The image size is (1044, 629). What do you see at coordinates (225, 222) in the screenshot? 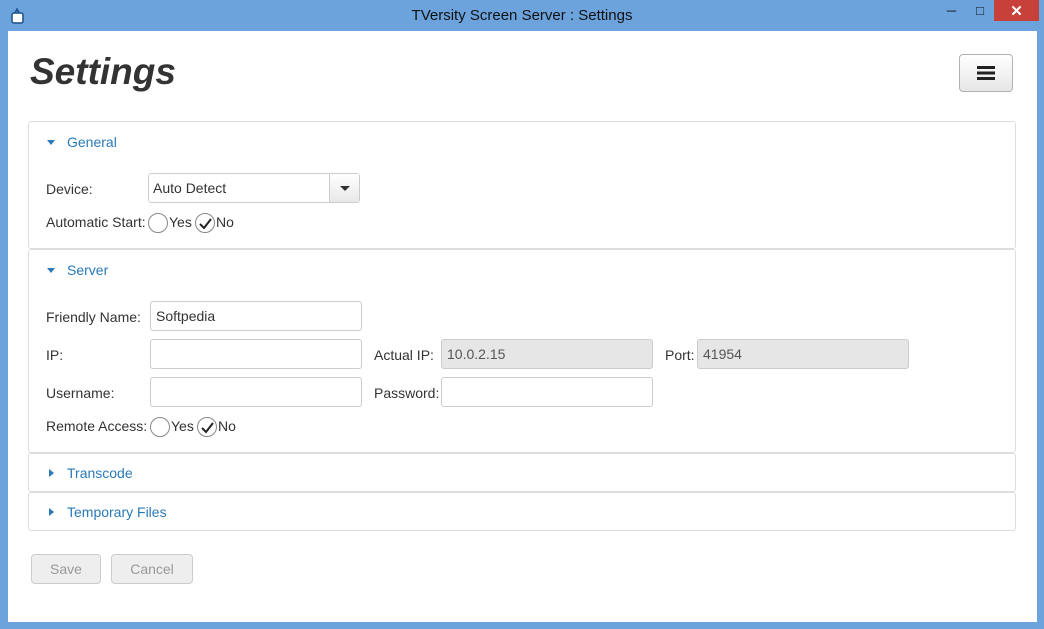
I see `automatic-start-no-label: No` at bounding box center [225, 222].